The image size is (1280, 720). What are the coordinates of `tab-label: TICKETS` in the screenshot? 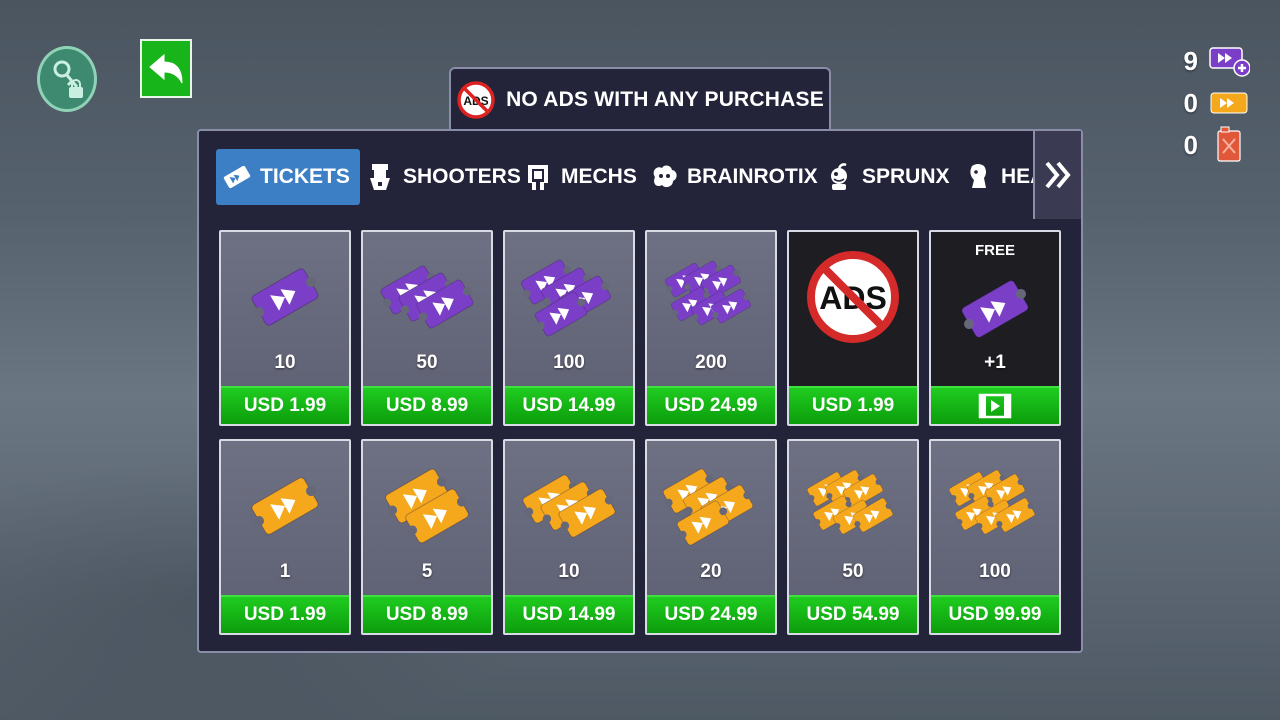 It's located at (305, 176).